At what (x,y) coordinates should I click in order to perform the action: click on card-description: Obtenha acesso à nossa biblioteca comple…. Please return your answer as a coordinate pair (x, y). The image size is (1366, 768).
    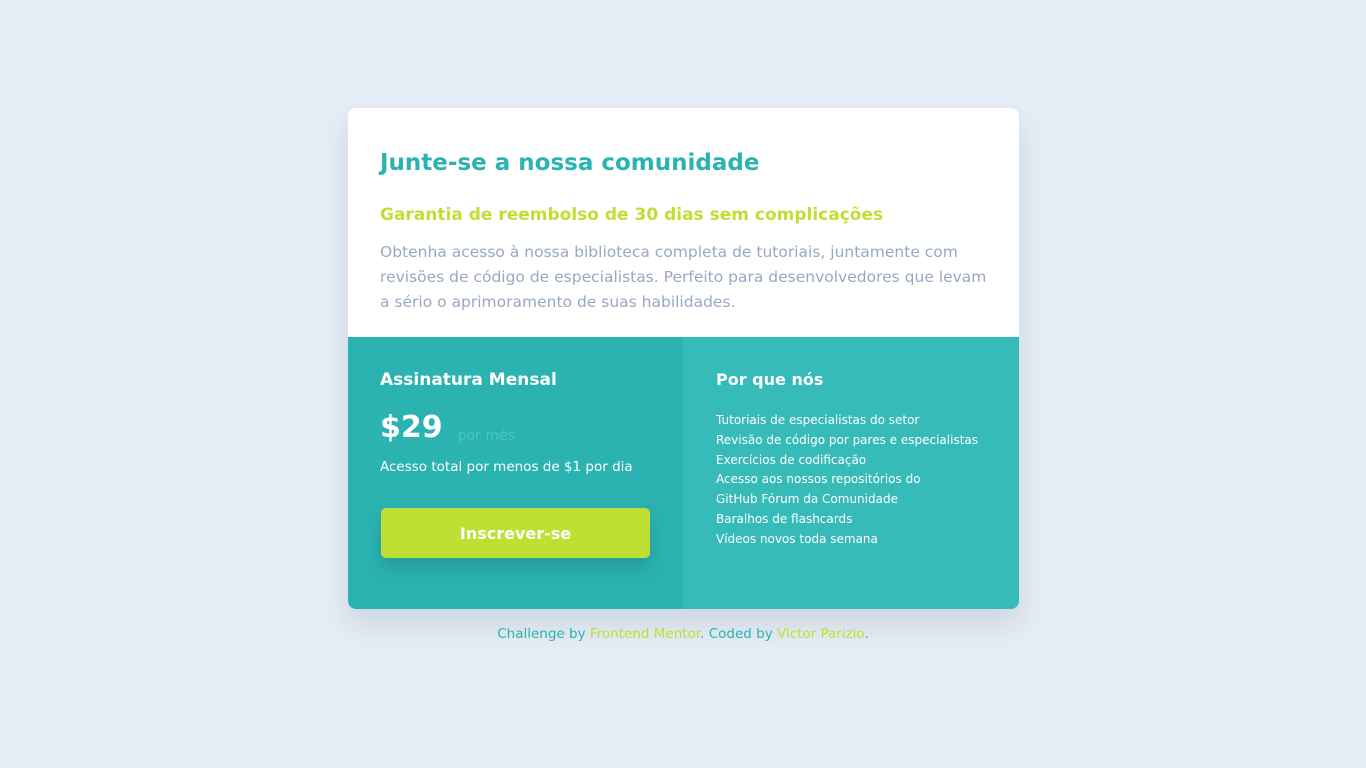
    Looking at the image, I should click on (683, 277).